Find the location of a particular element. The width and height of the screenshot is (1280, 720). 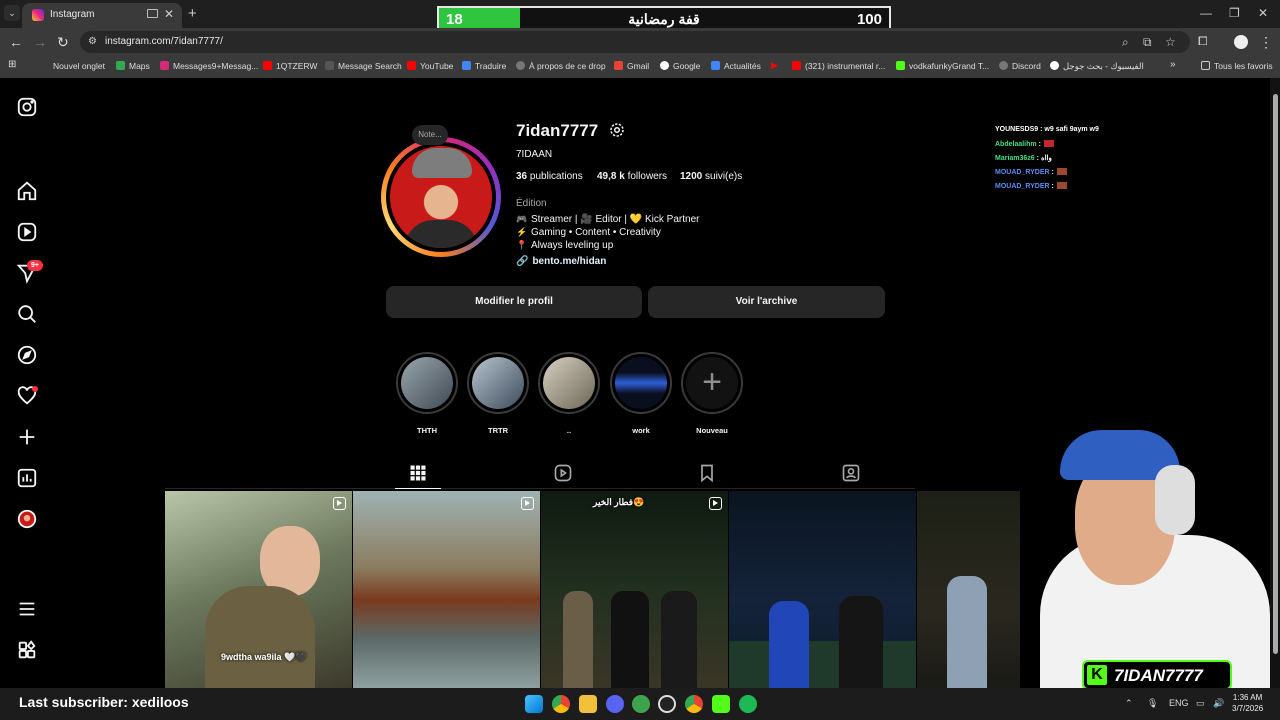

menu-kebab-icon: ⋮ is located at coordinates (1266, 42).